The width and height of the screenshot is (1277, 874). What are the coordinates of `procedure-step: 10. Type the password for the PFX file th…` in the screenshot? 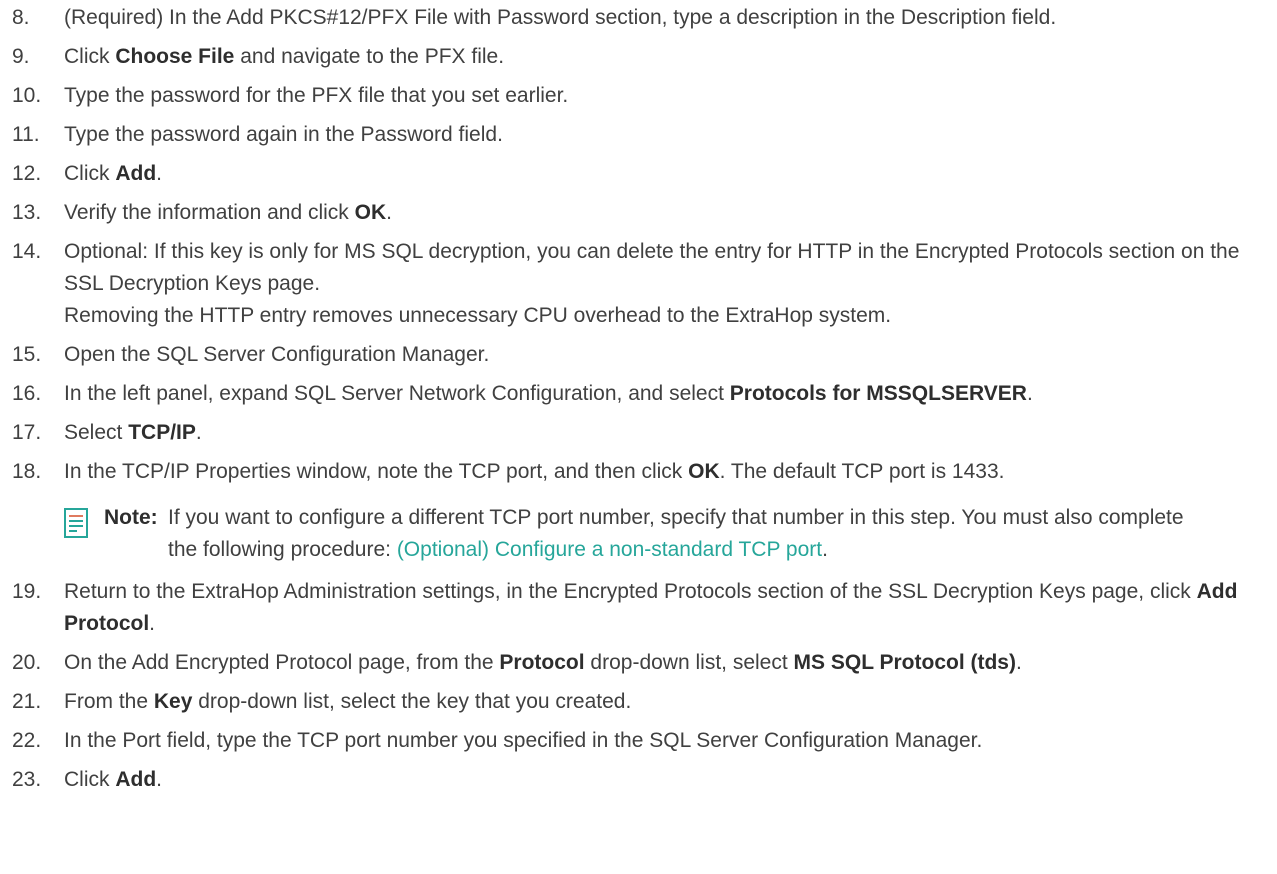 It's located at (638, 96).